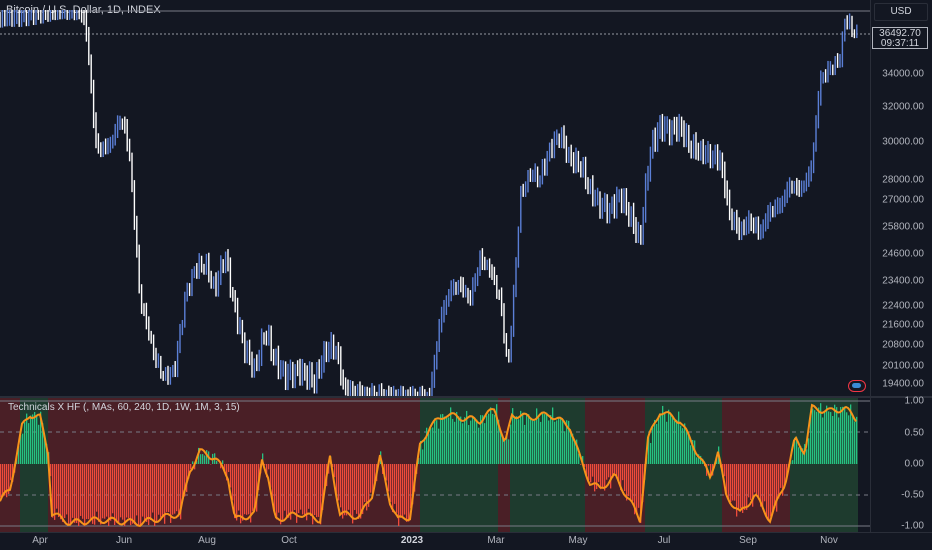 The height and width of the screenshot is (550, 932). I want to click on time-axis-label: Apr, so click(40, 540).